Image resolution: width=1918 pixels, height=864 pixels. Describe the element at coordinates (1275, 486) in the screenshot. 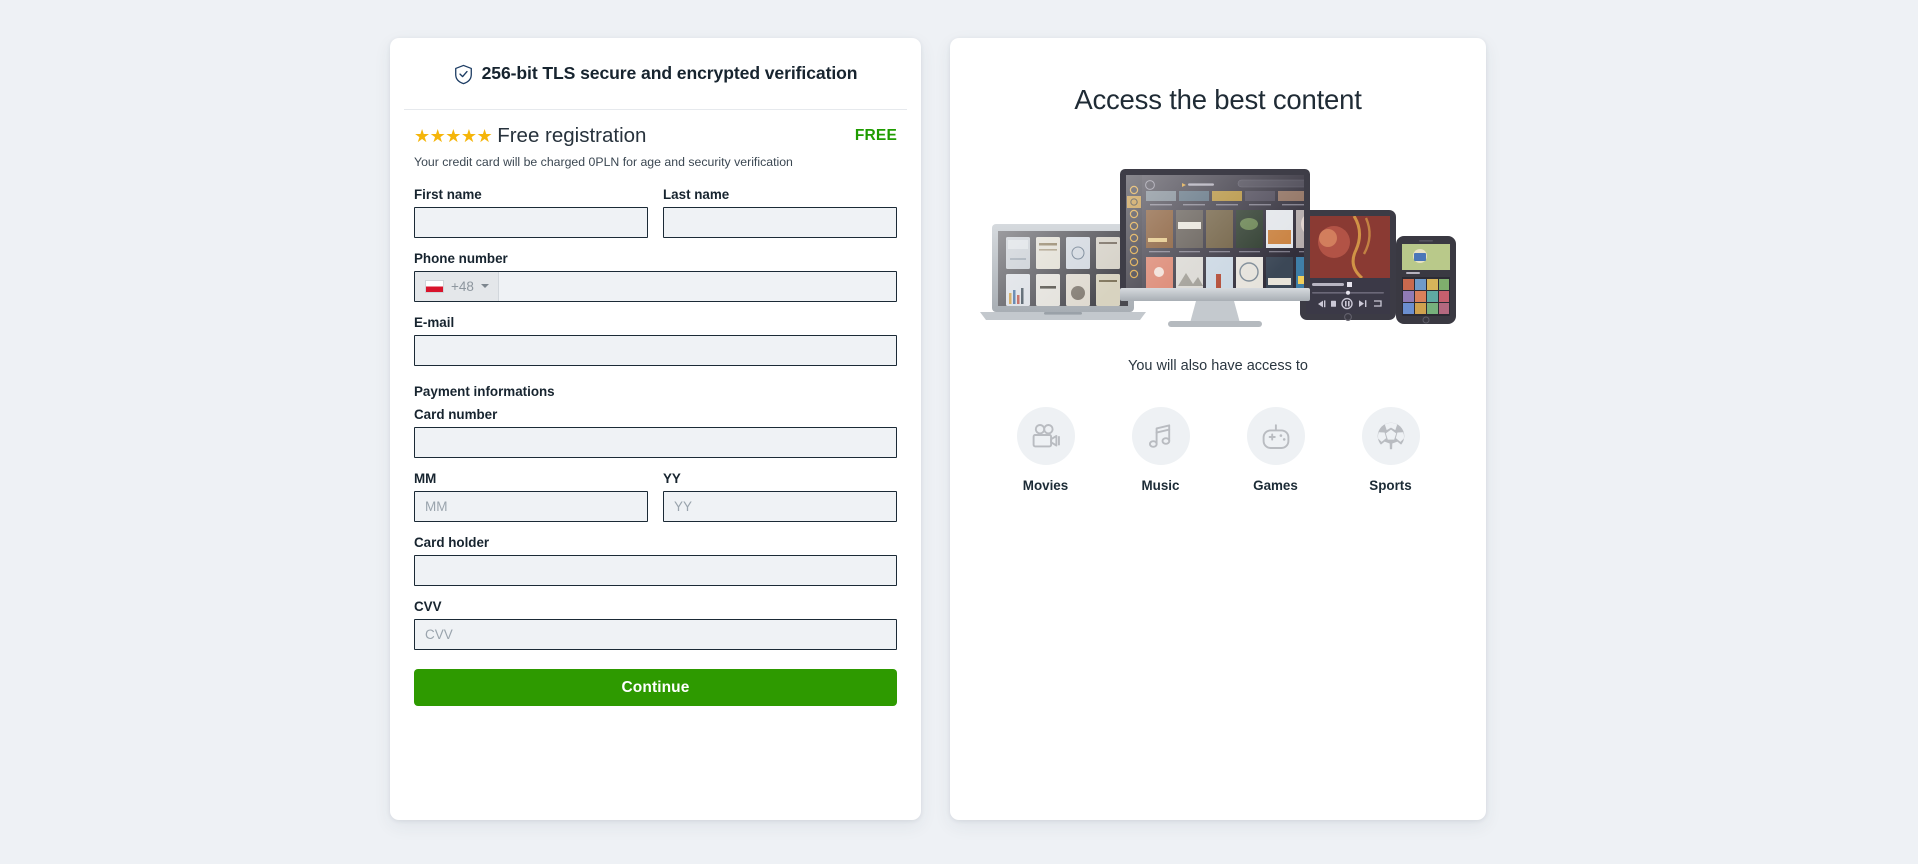

I see `feature-label-games: Games` at that location.